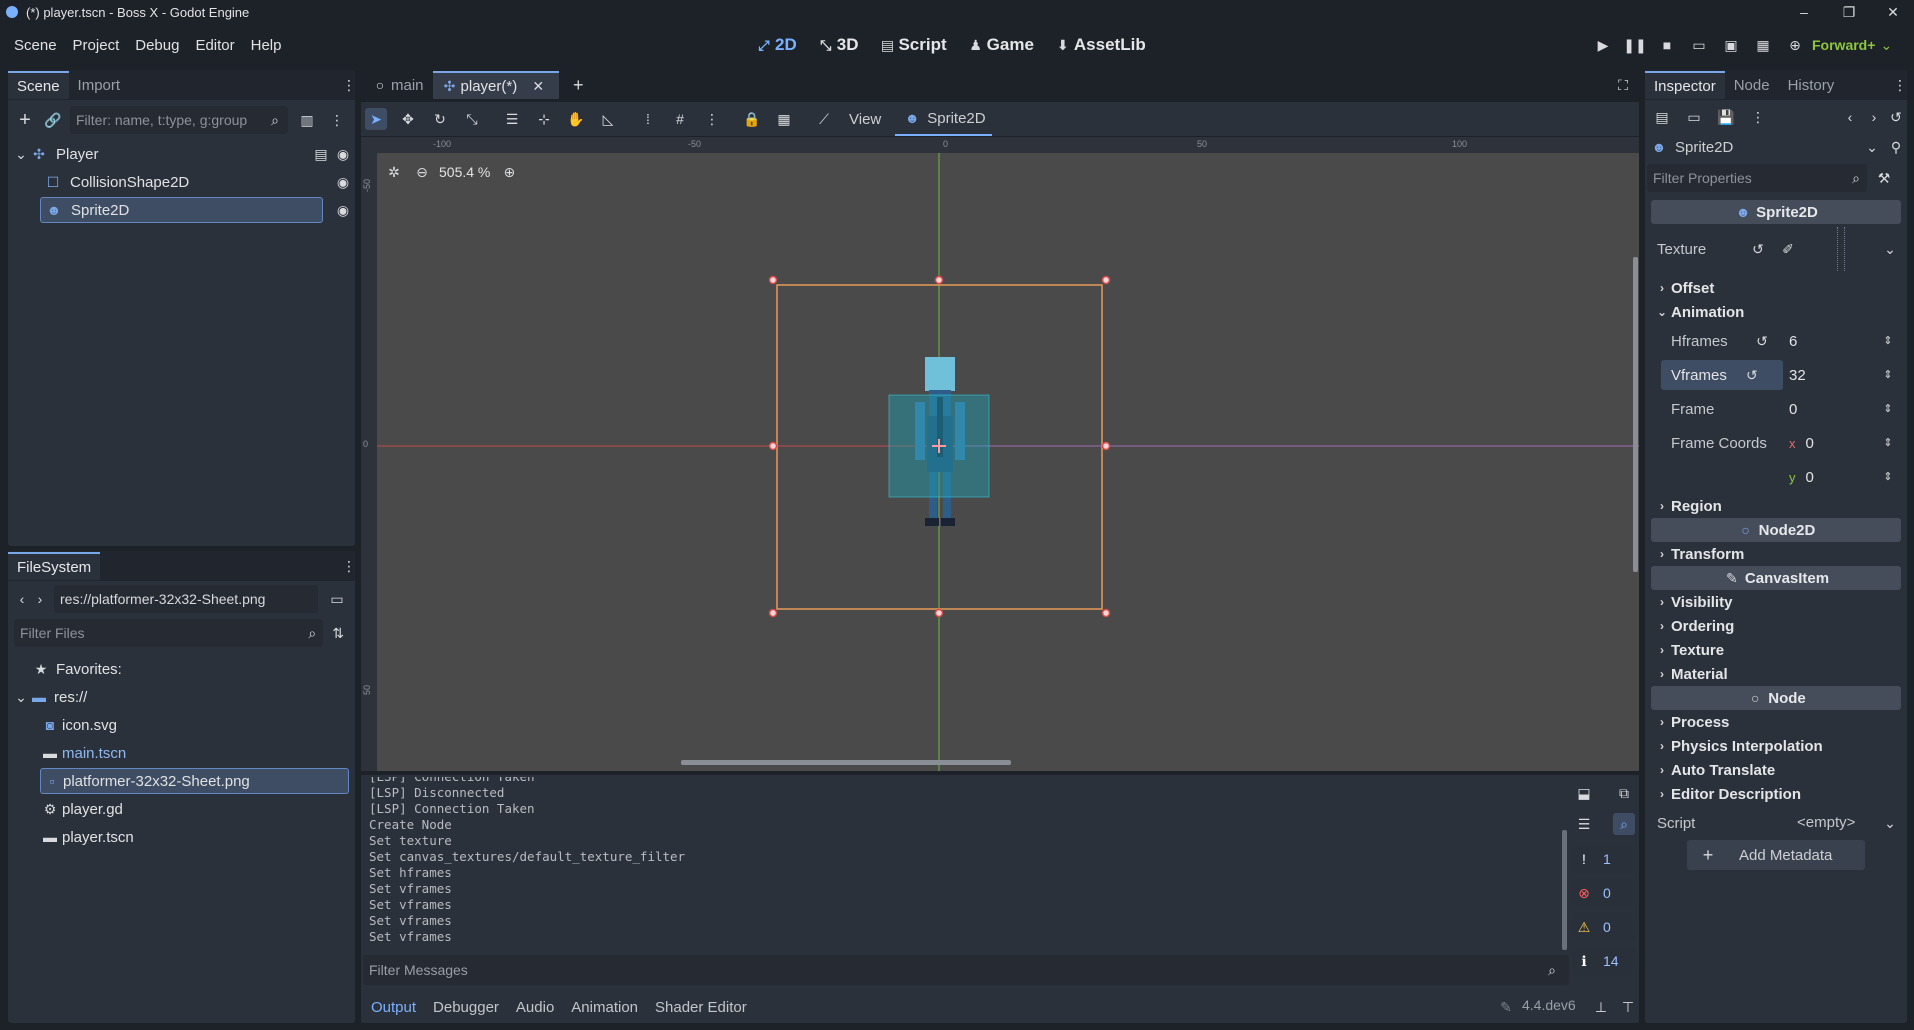 This screenshot has width=1914, height=1030. Describe the element at coordinates (22, 599) in the screenshot. I see `back-icon: ‹` at that location.